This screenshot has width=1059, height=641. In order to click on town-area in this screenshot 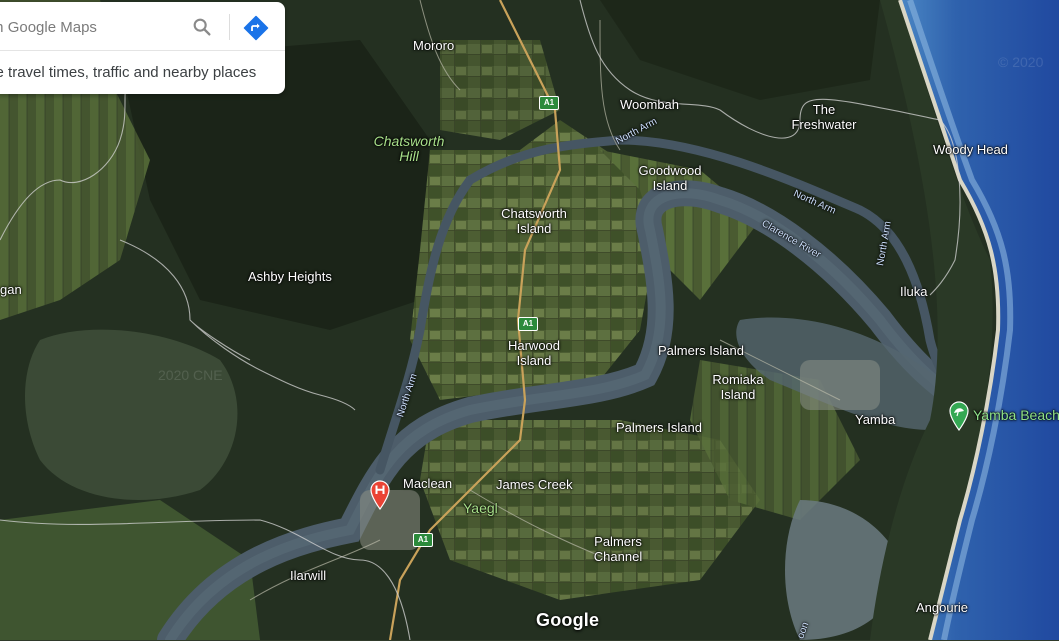, I will do `click(840, 385)`.